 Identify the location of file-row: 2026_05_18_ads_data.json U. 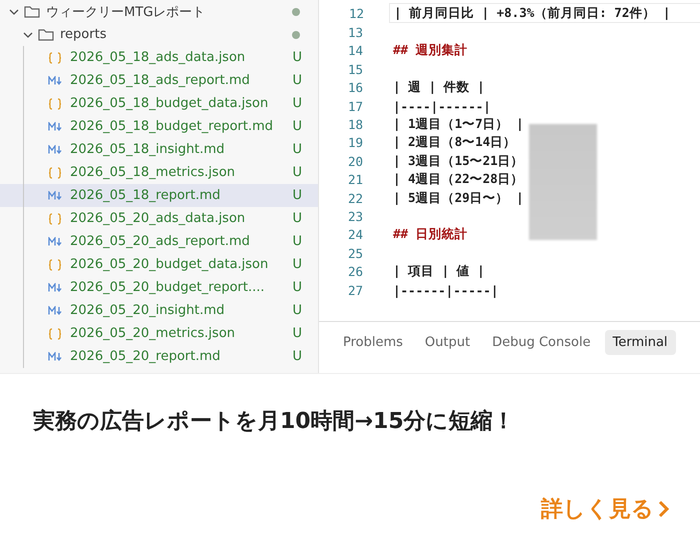
(159, 57).